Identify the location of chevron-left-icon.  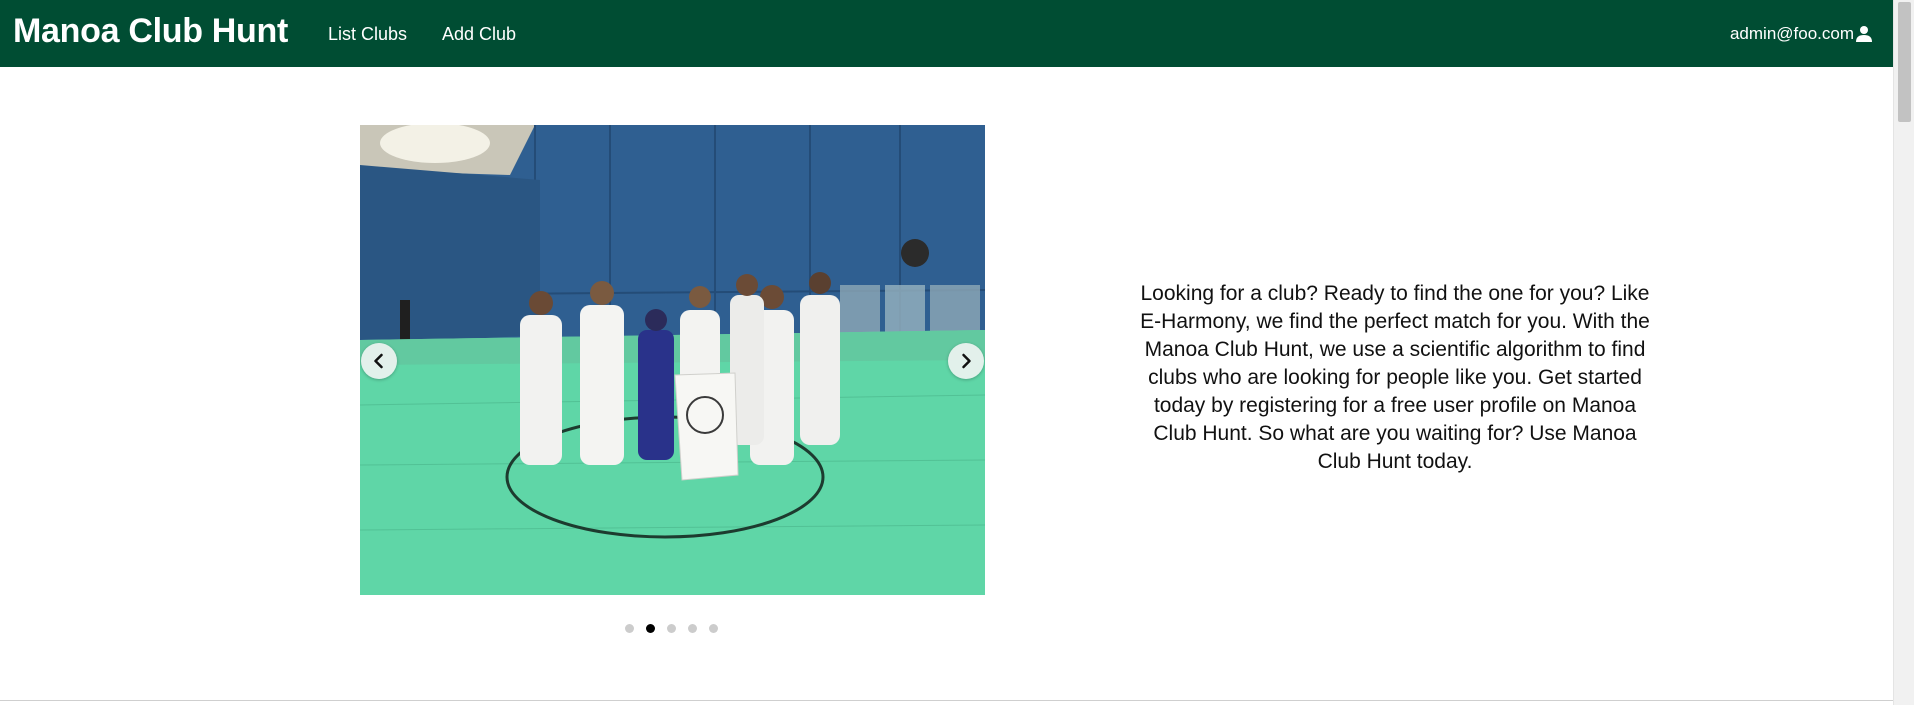
(378, 361).